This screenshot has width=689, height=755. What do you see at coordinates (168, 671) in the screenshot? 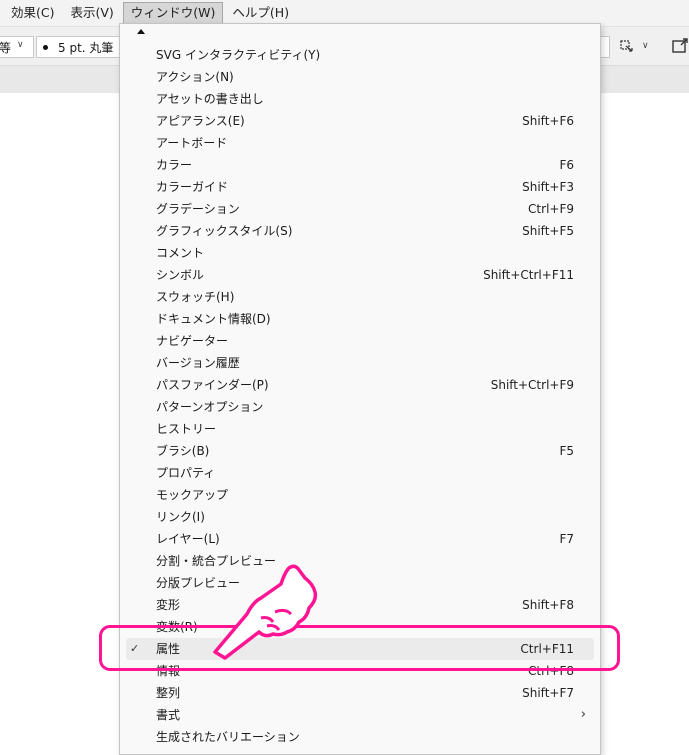
I see `menu-item-label: 情報` at bounding box center [168, 671].